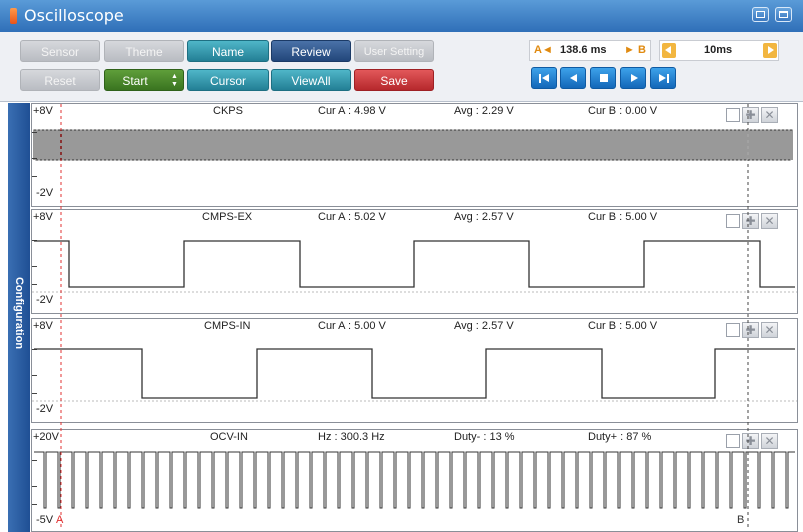 The image size is (803, 532). What do you see at coordinates (394, 80) in the screenshot?
I see `save-button: Save` at bounding box center [394, 80].